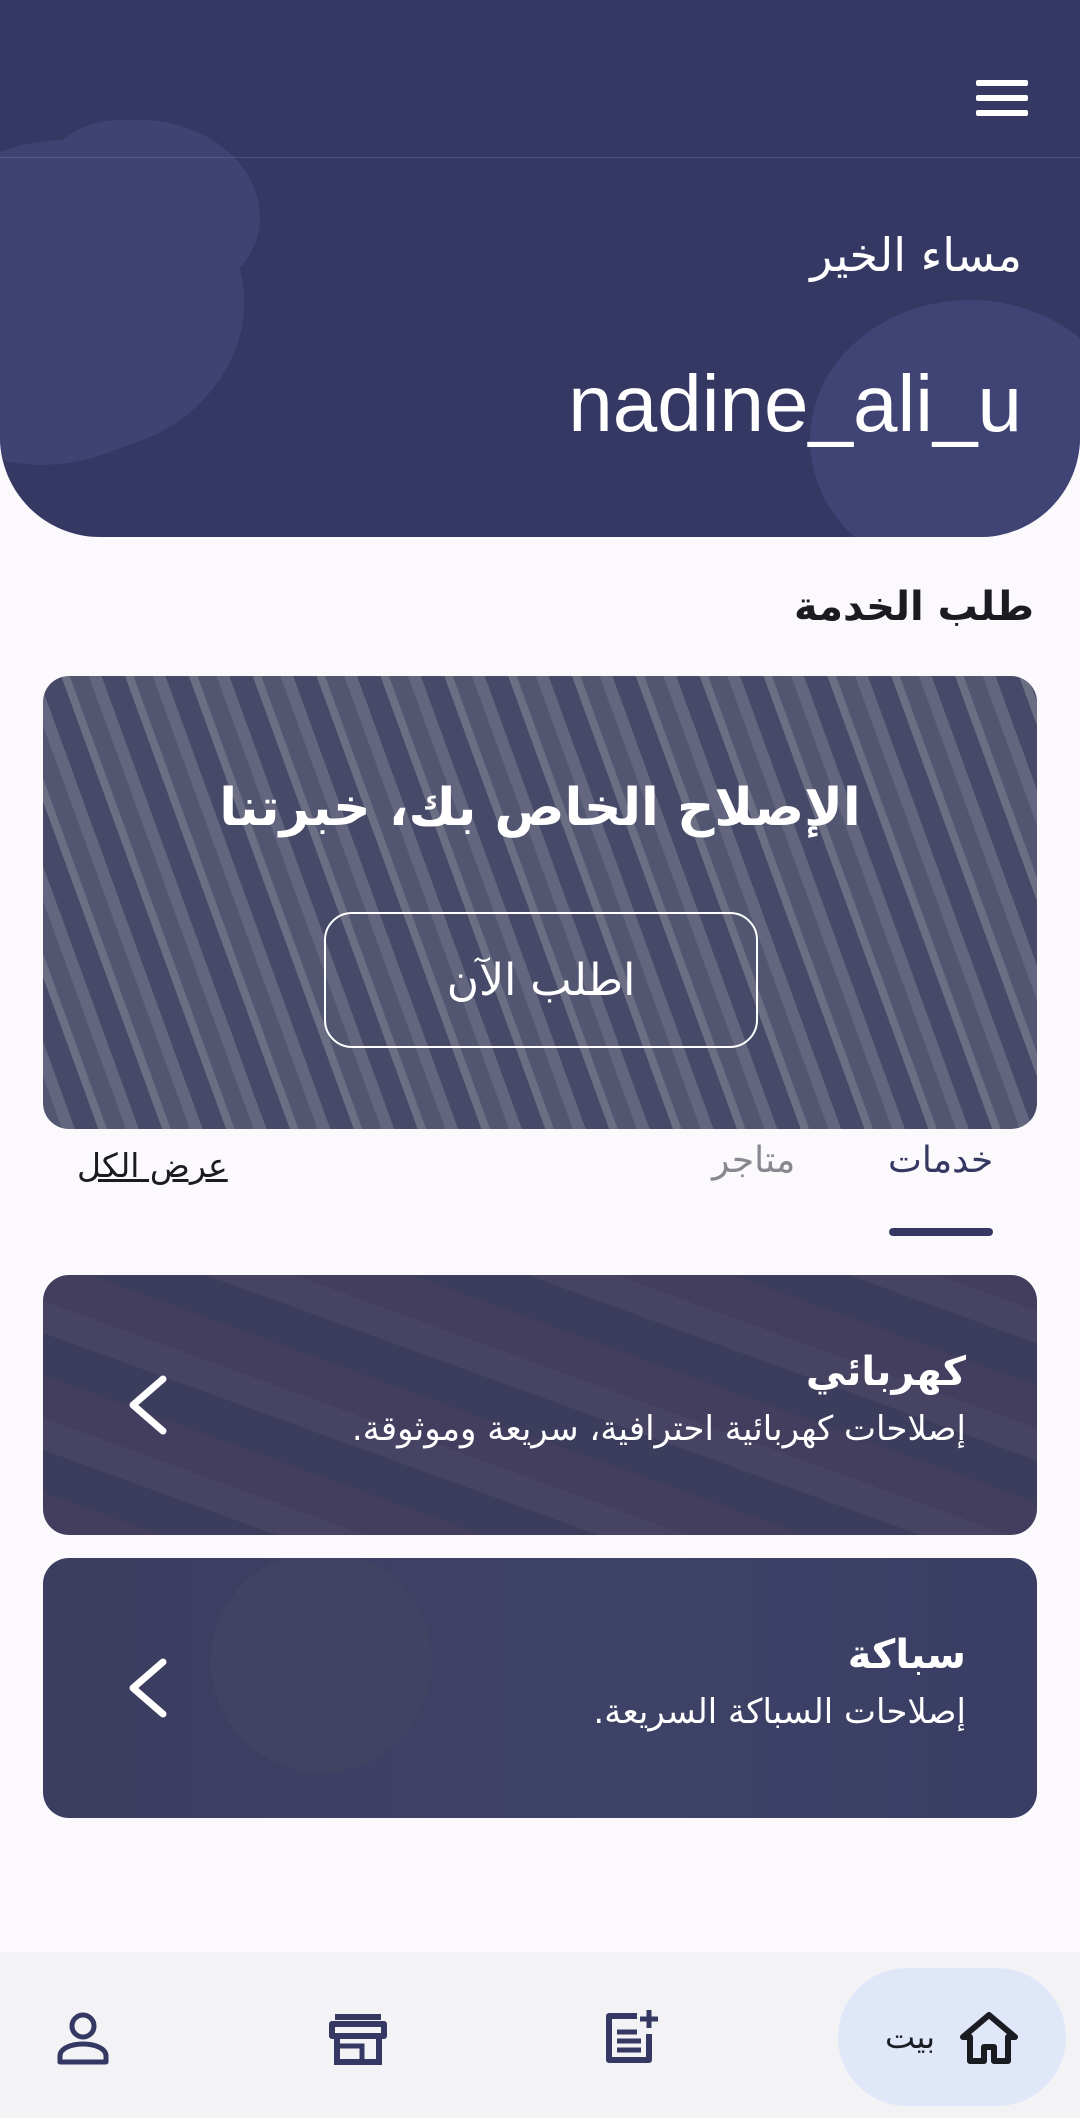 The height and width of the screenshot is (2118, 1080). I want to click on add-order-icon, so click(632, 2036).